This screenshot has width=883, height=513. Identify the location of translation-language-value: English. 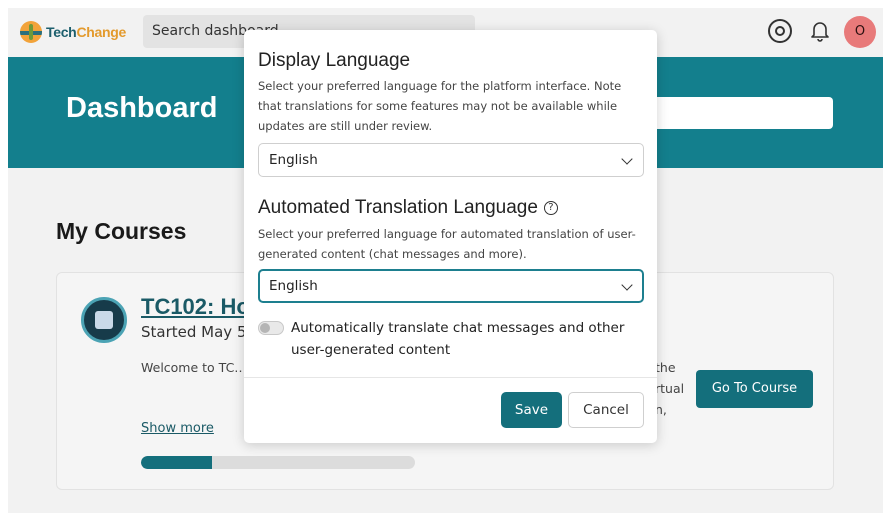
(293, 286).